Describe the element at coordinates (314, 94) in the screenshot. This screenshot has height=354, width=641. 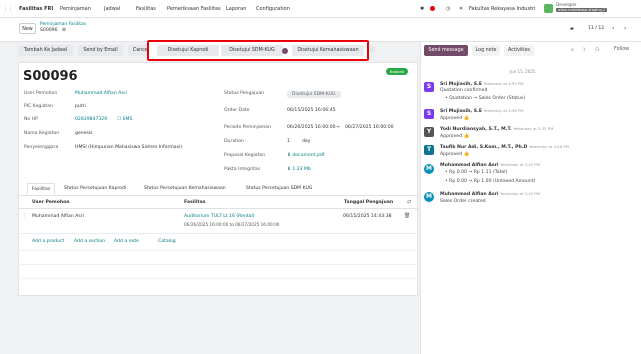
I see `status-pengajuan-value: Disetujui SDM-KUG` at that location.